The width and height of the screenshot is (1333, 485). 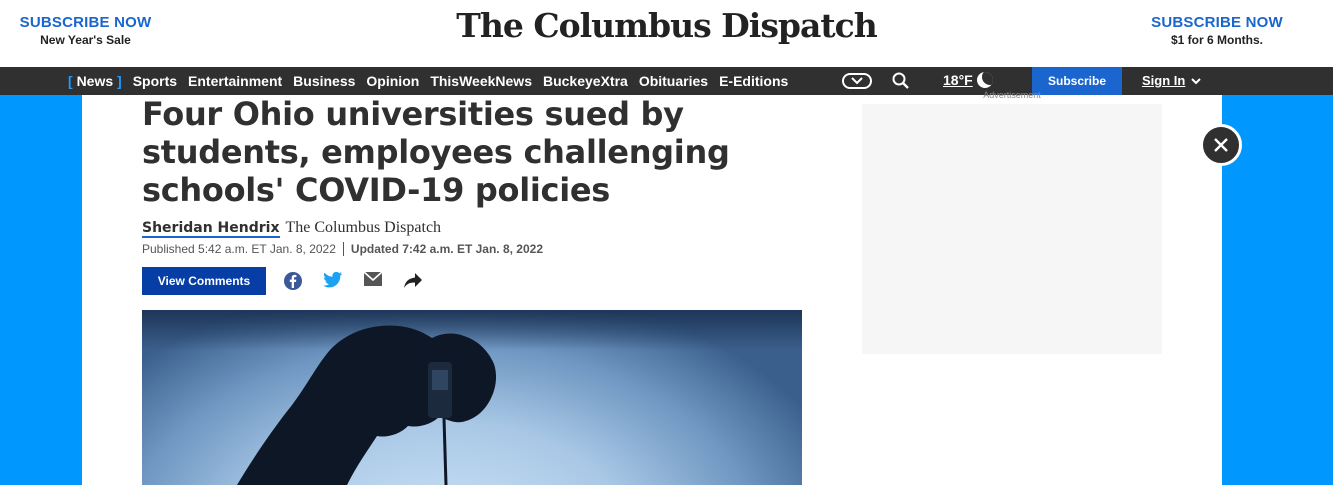 I want to click on sign-in-label: Sign In, so click(x=1163, y=80).